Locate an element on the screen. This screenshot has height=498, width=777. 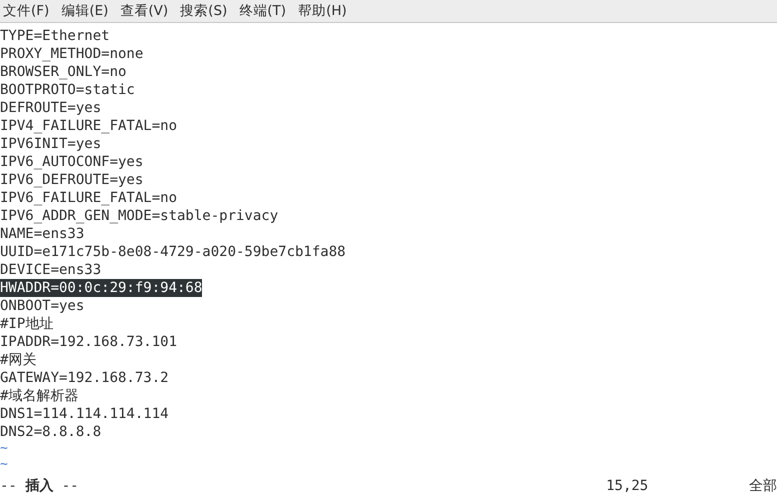
code-line: NAME=ens33 is located at coordinates (42, 234).